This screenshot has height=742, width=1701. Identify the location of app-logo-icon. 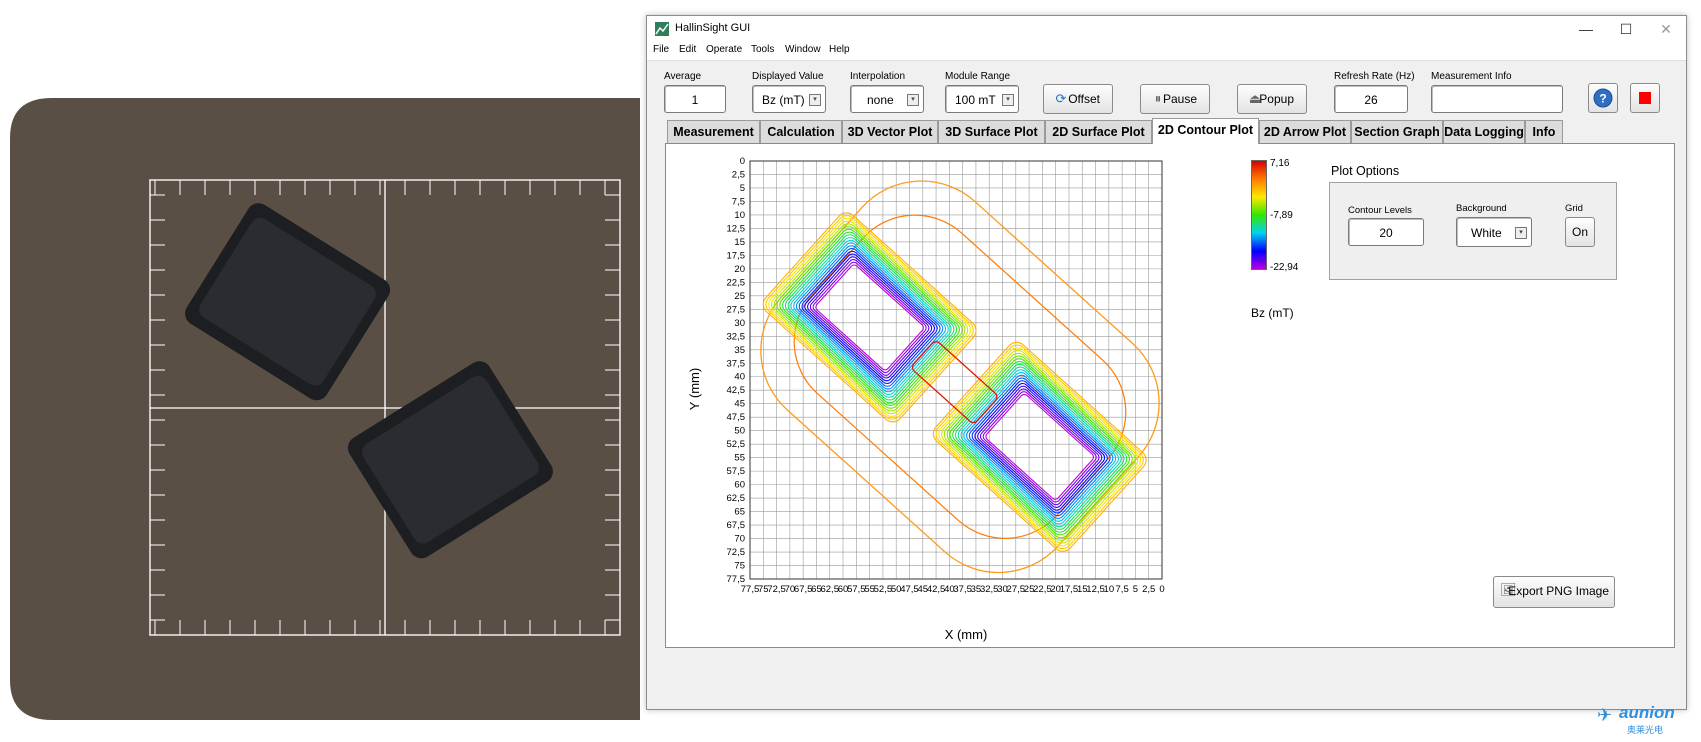
(662, 29).